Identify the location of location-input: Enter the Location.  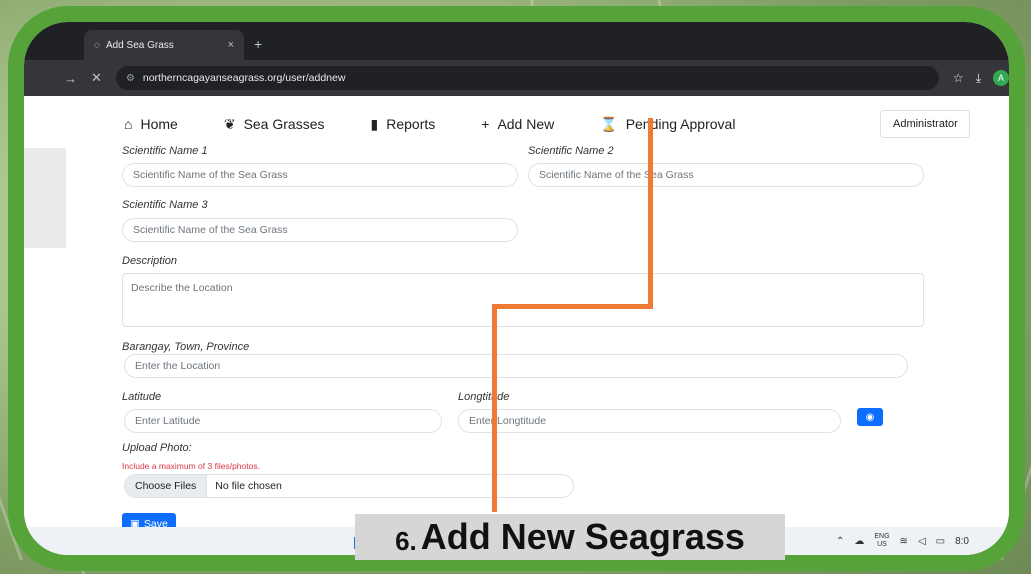
(516, 366).